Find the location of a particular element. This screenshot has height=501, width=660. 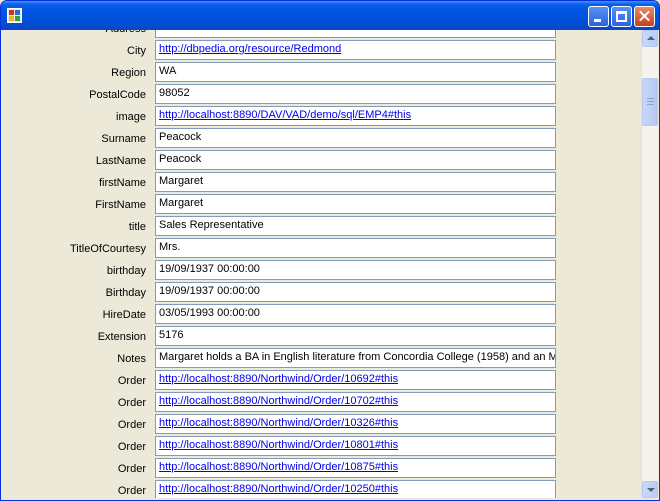

form-row: City http://dbpedia.org/resource/Redmond is located at coordinates (322, 51).